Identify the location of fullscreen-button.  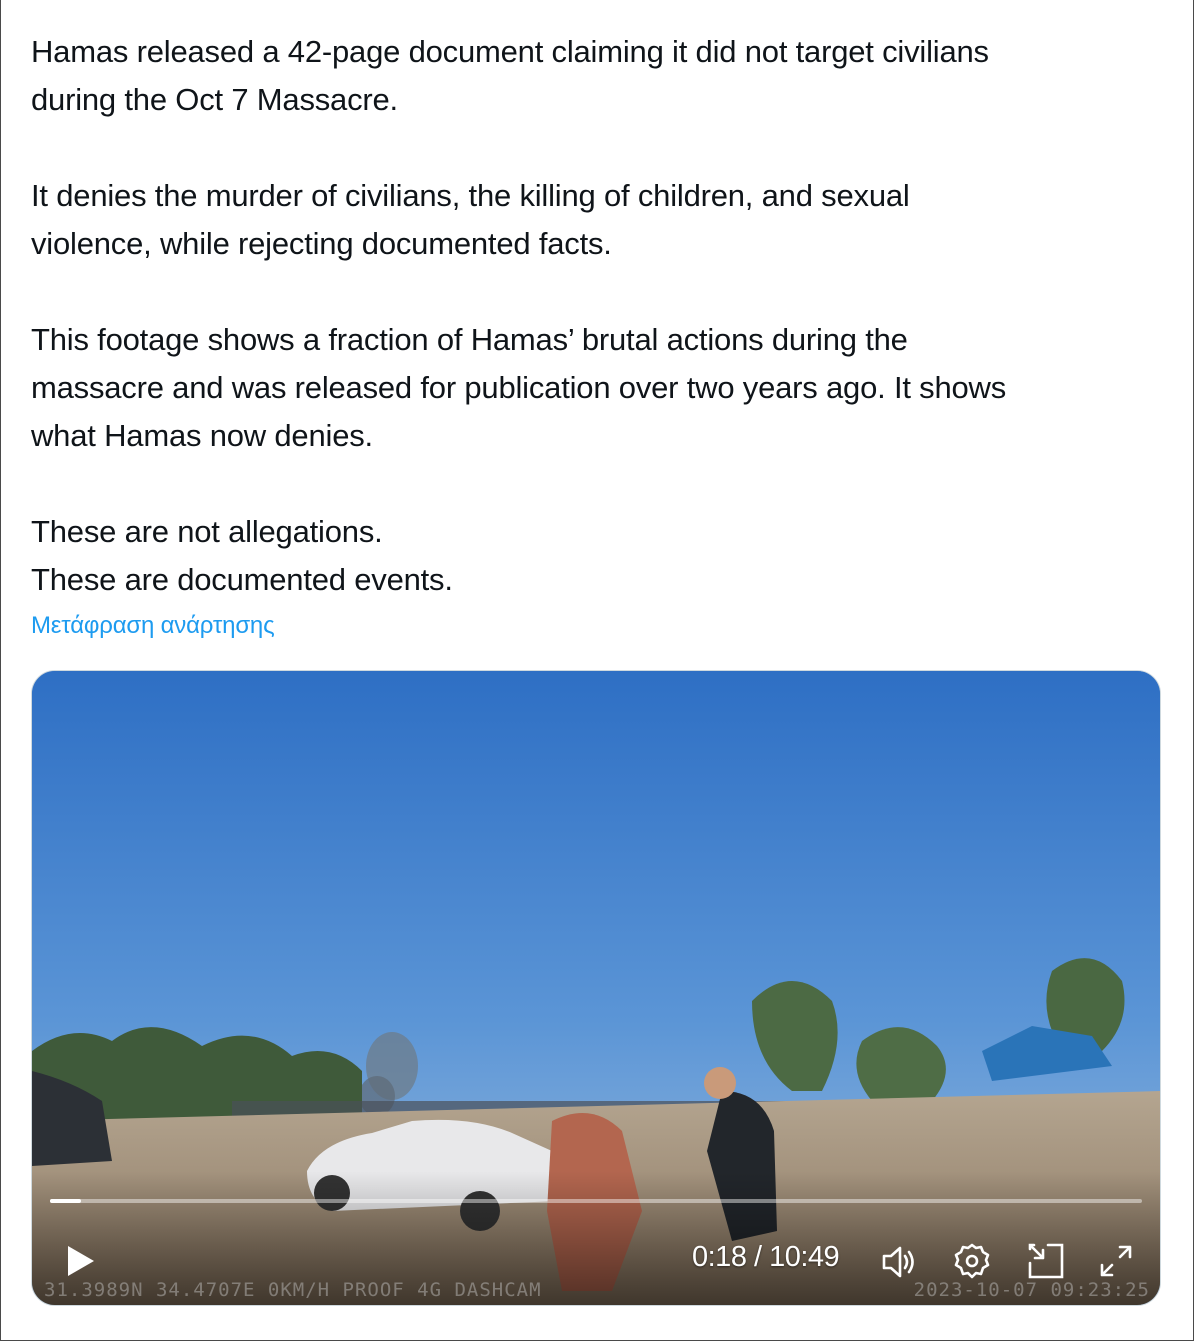
(1116, 1261).